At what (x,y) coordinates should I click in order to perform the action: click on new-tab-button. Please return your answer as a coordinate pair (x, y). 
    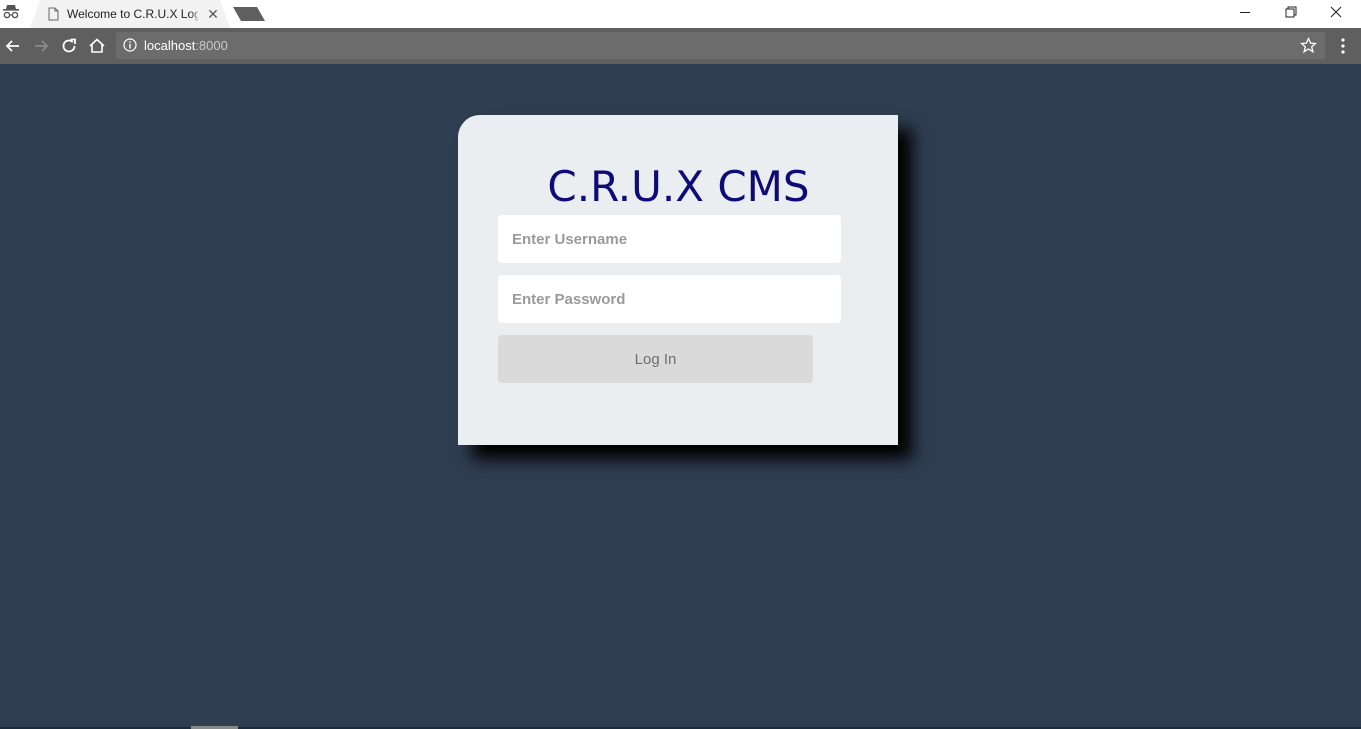
    Looking at the image, I should click on (249, 14).